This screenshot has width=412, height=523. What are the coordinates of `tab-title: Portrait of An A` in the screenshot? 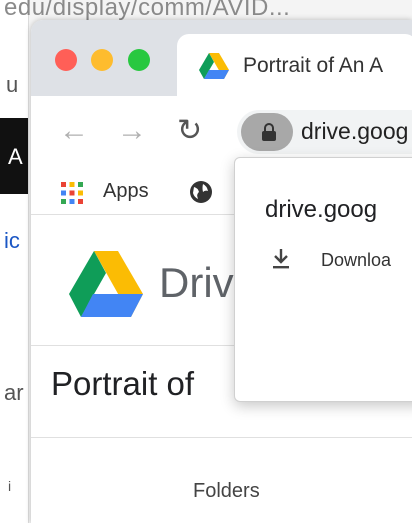 It's located at (313, 65).